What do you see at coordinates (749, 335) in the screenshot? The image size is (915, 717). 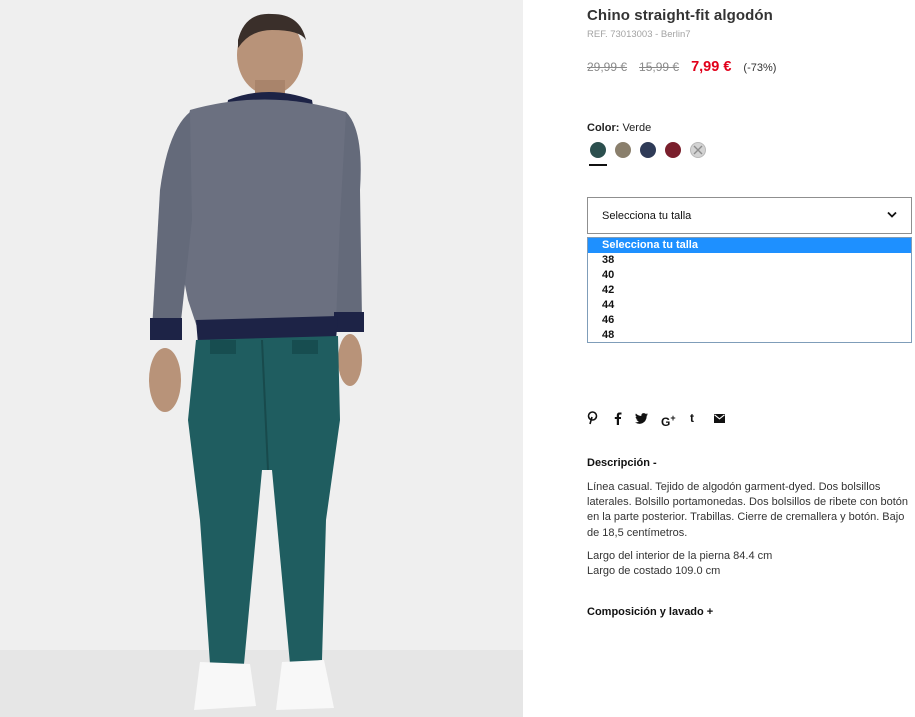 I see `size-option: 48` at bounding box center [749, 335].